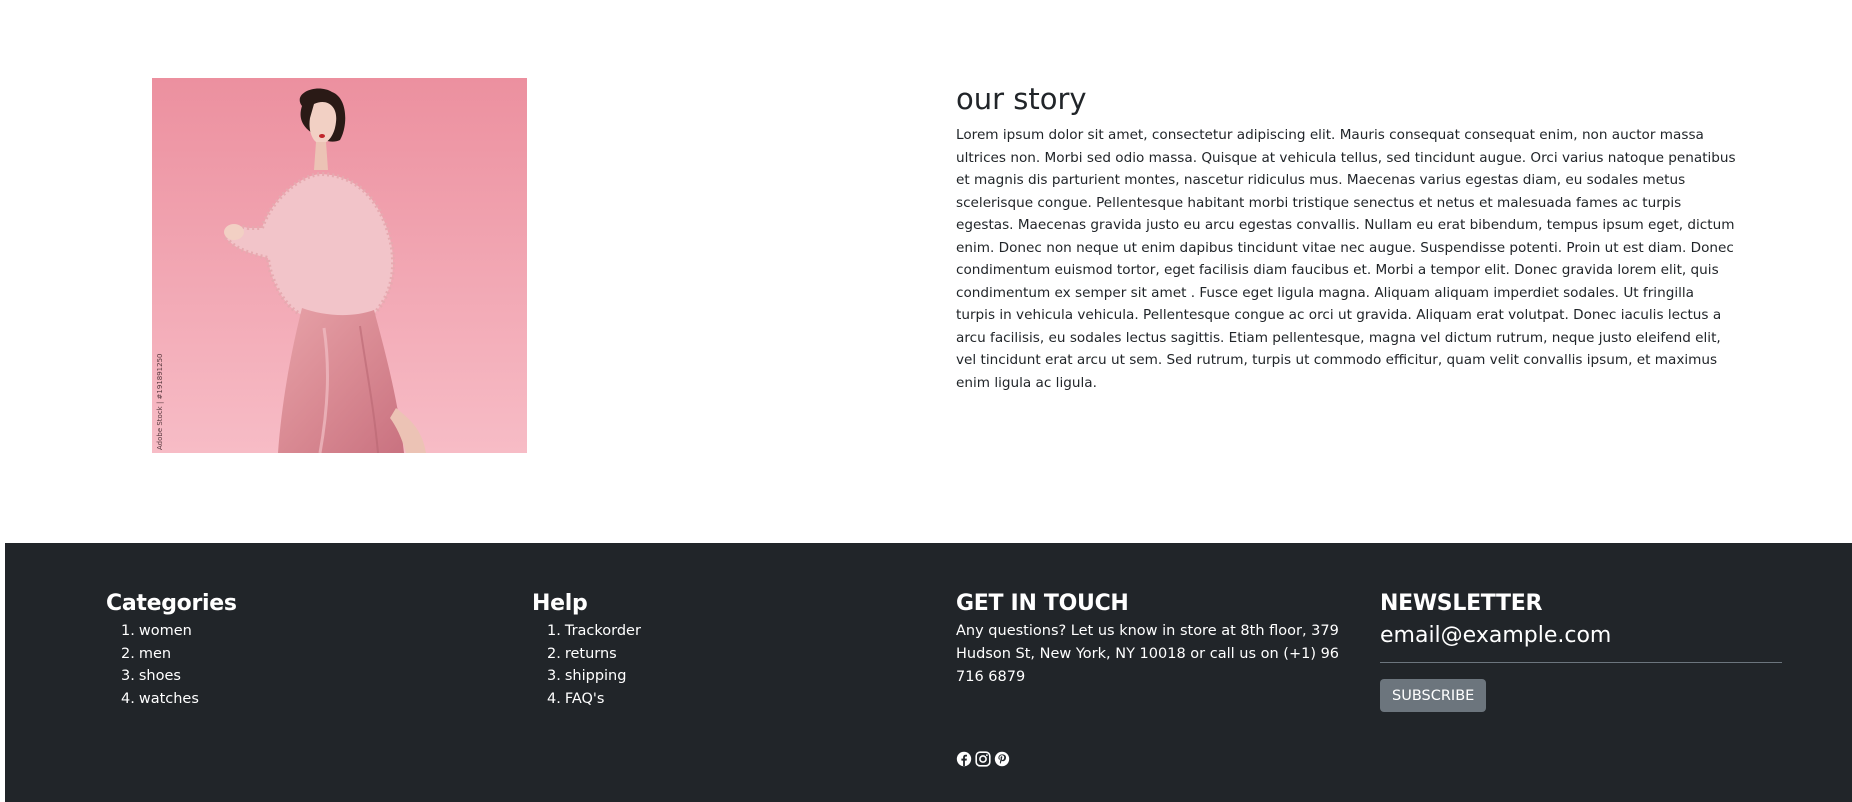 Image resolution: width=1852 pixels, height=802 pixels. I want to click on help-link-faqs: FAQ's, so click(585, 699).